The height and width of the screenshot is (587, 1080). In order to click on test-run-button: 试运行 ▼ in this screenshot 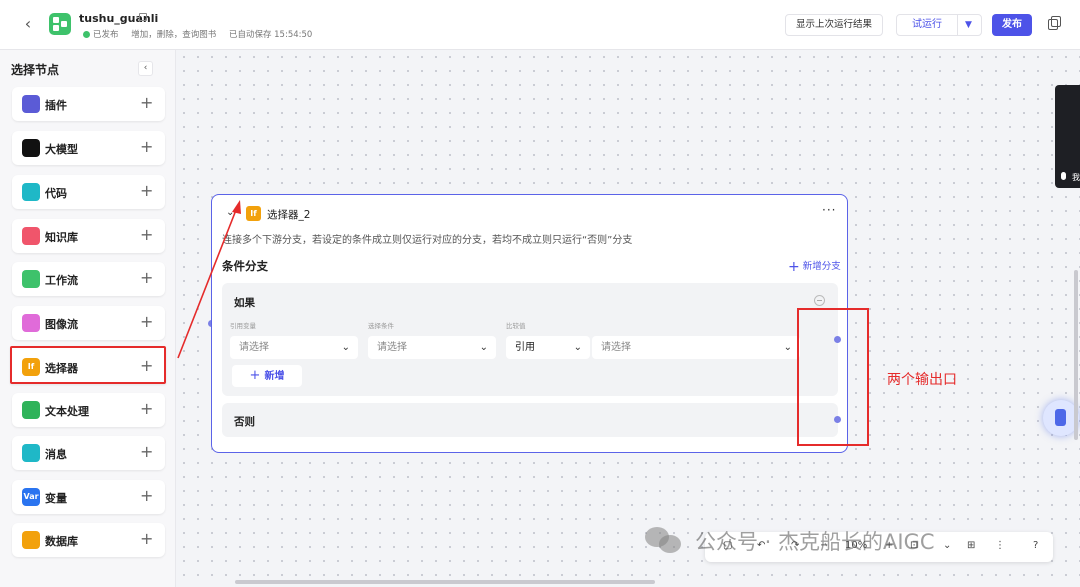, I will do `click(939, 25)`.